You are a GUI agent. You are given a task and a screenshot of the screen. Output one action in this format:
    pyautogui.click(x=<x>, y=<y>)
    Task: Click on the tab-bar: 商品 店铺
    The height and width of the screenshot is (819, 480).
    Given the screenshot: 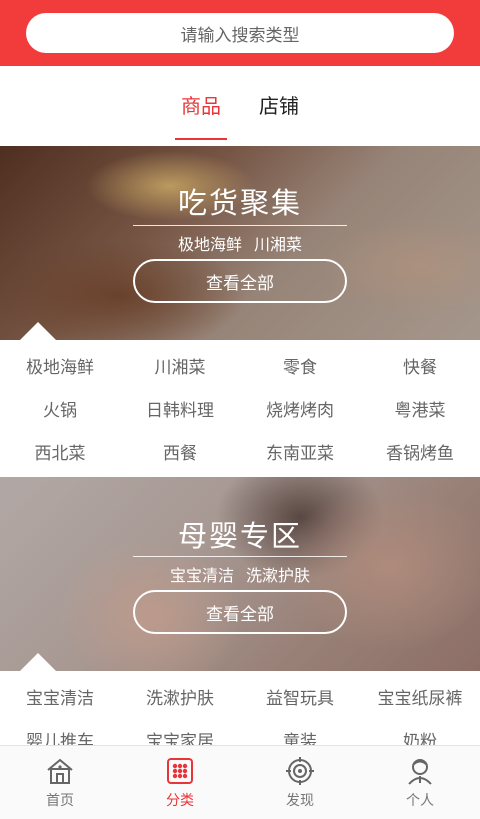 What is the action you would take?
    pyautogui.click(x=240, y=106)
    